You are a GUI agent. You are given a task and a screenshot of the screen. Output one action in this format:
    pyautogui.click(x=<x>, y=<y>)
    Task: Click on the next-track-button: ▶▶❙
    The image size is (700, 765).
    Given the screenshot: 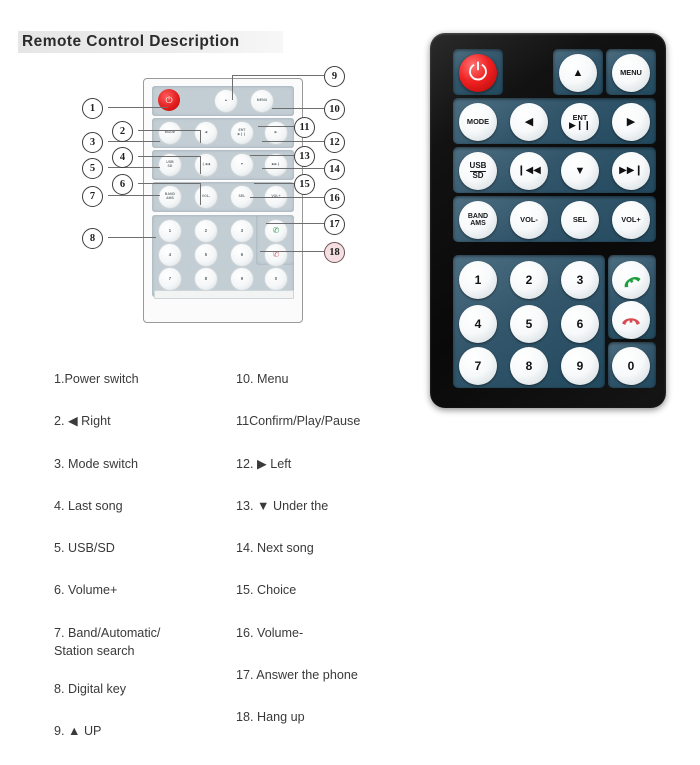 What is the action you would take?
    pyautogui.click(x=631, y=171)
    